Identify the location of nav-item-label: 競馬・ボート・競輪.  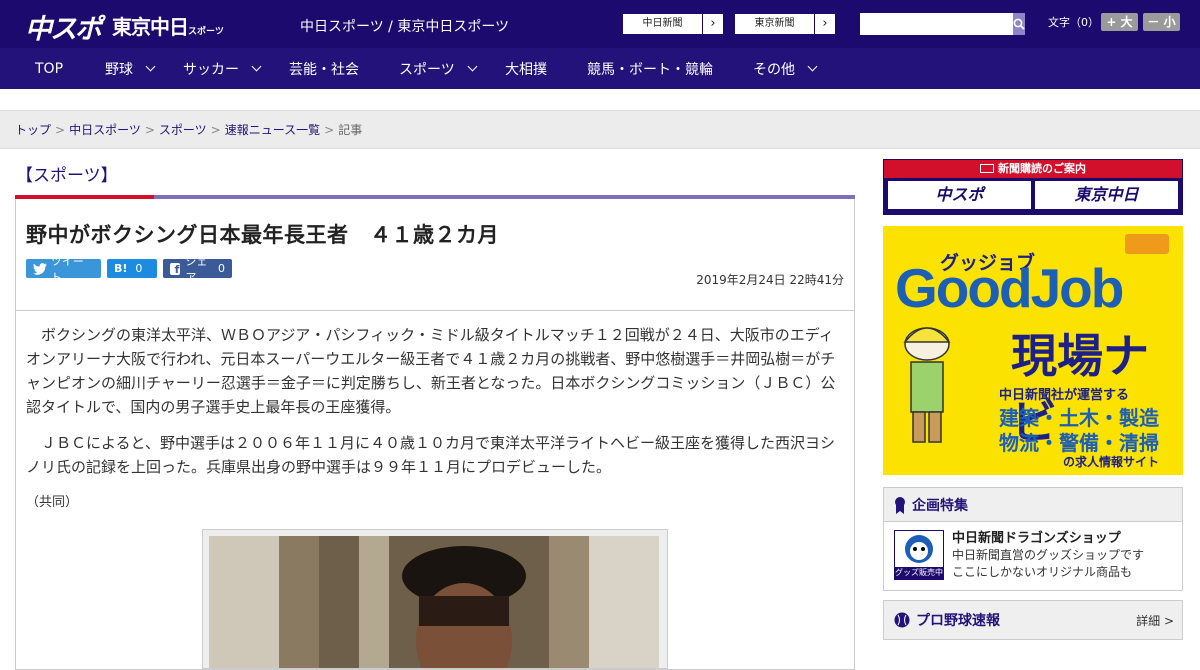
(650, 69).